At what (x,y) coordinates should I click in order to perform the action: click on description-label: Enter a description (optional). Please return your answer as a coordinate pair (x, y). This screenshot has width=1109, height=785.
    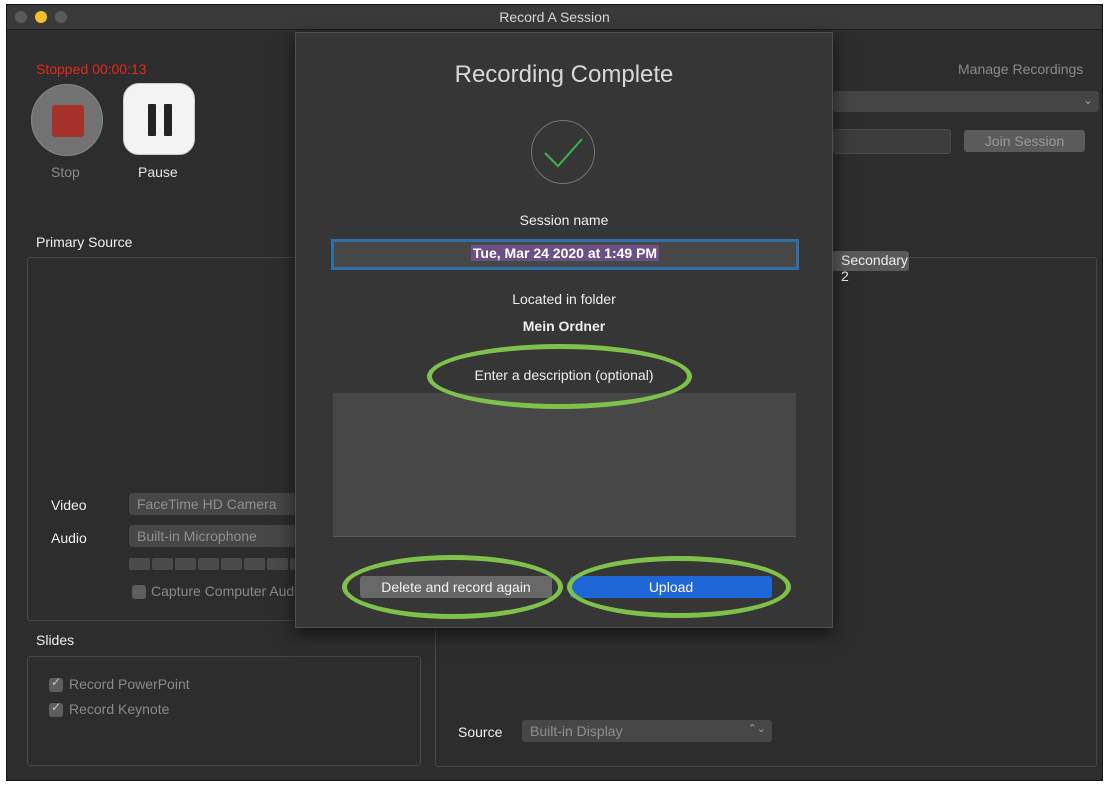
    Looking at the image, I should click on (564, 375).